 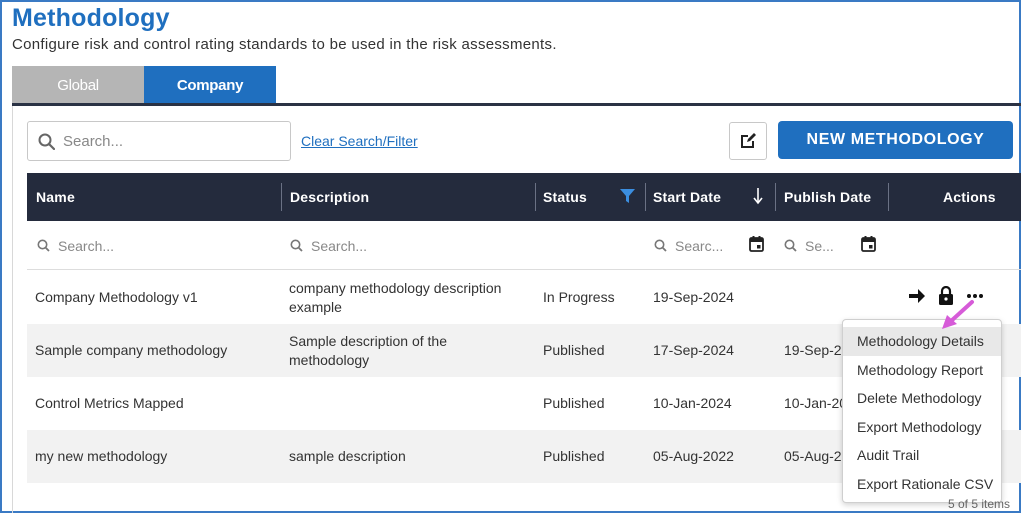 What do you see at coordinates (922, 427) in the screenshot?
I see `menu-item-export-methodology: Export Methodology` at bounding box center [922, 427].